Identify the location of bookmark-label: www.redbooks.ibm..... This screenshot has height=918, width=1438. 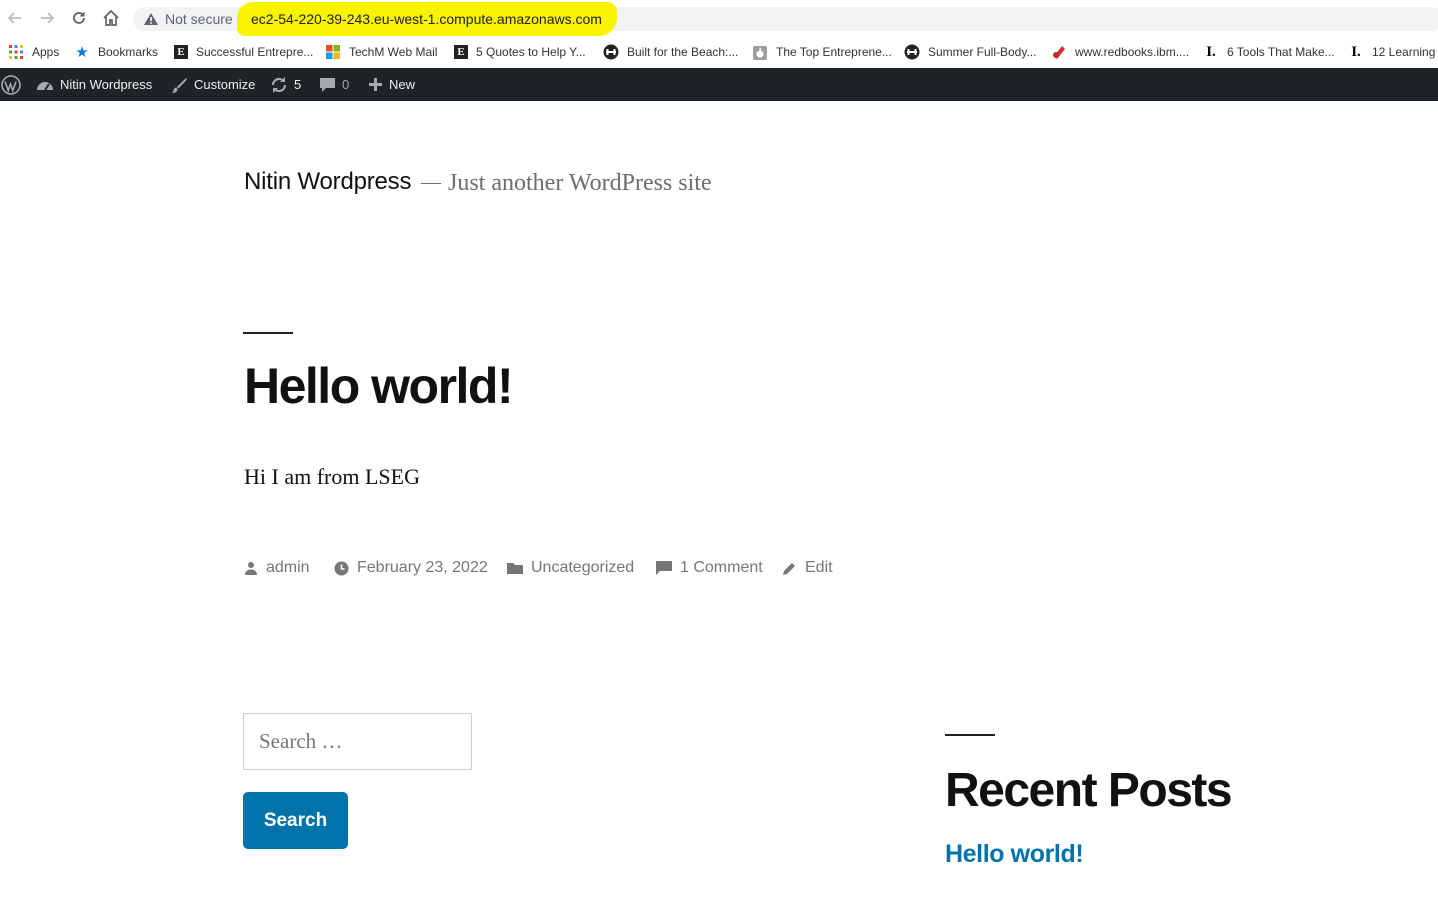
(1132, 52).